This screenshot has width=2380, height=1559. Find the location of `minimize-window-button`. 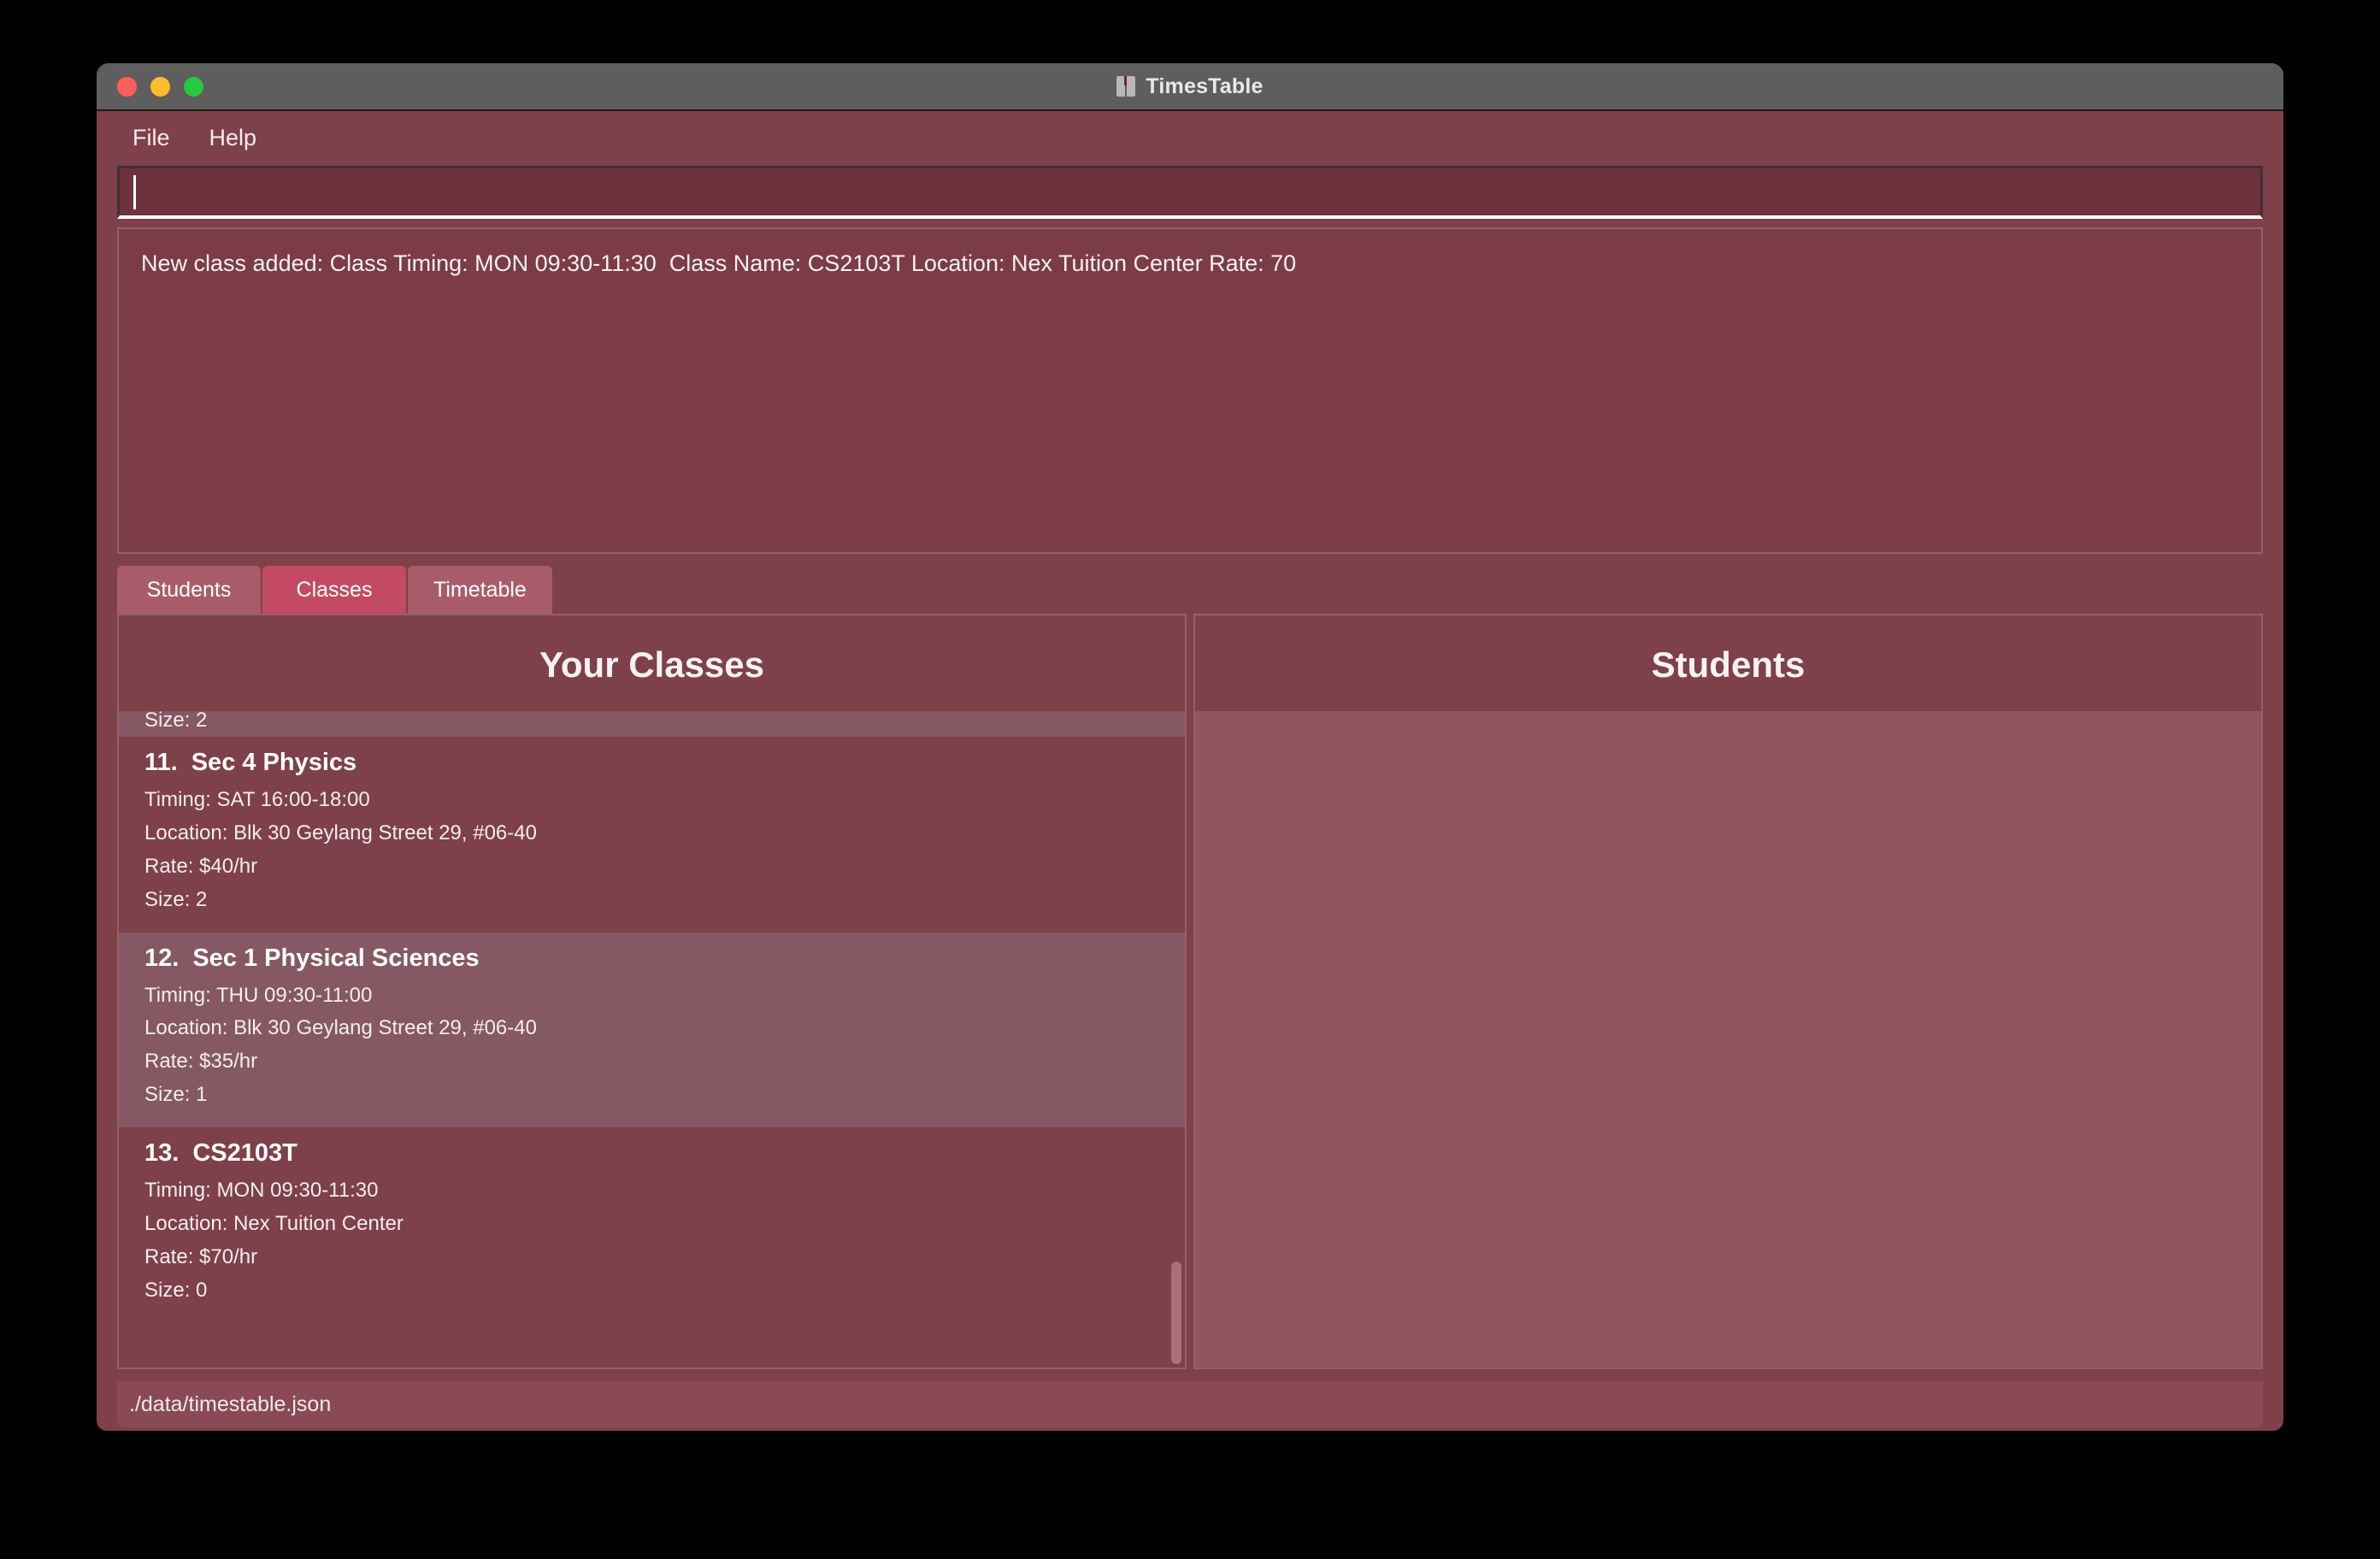

minimize-window-button is located at coordinates (160, 86).